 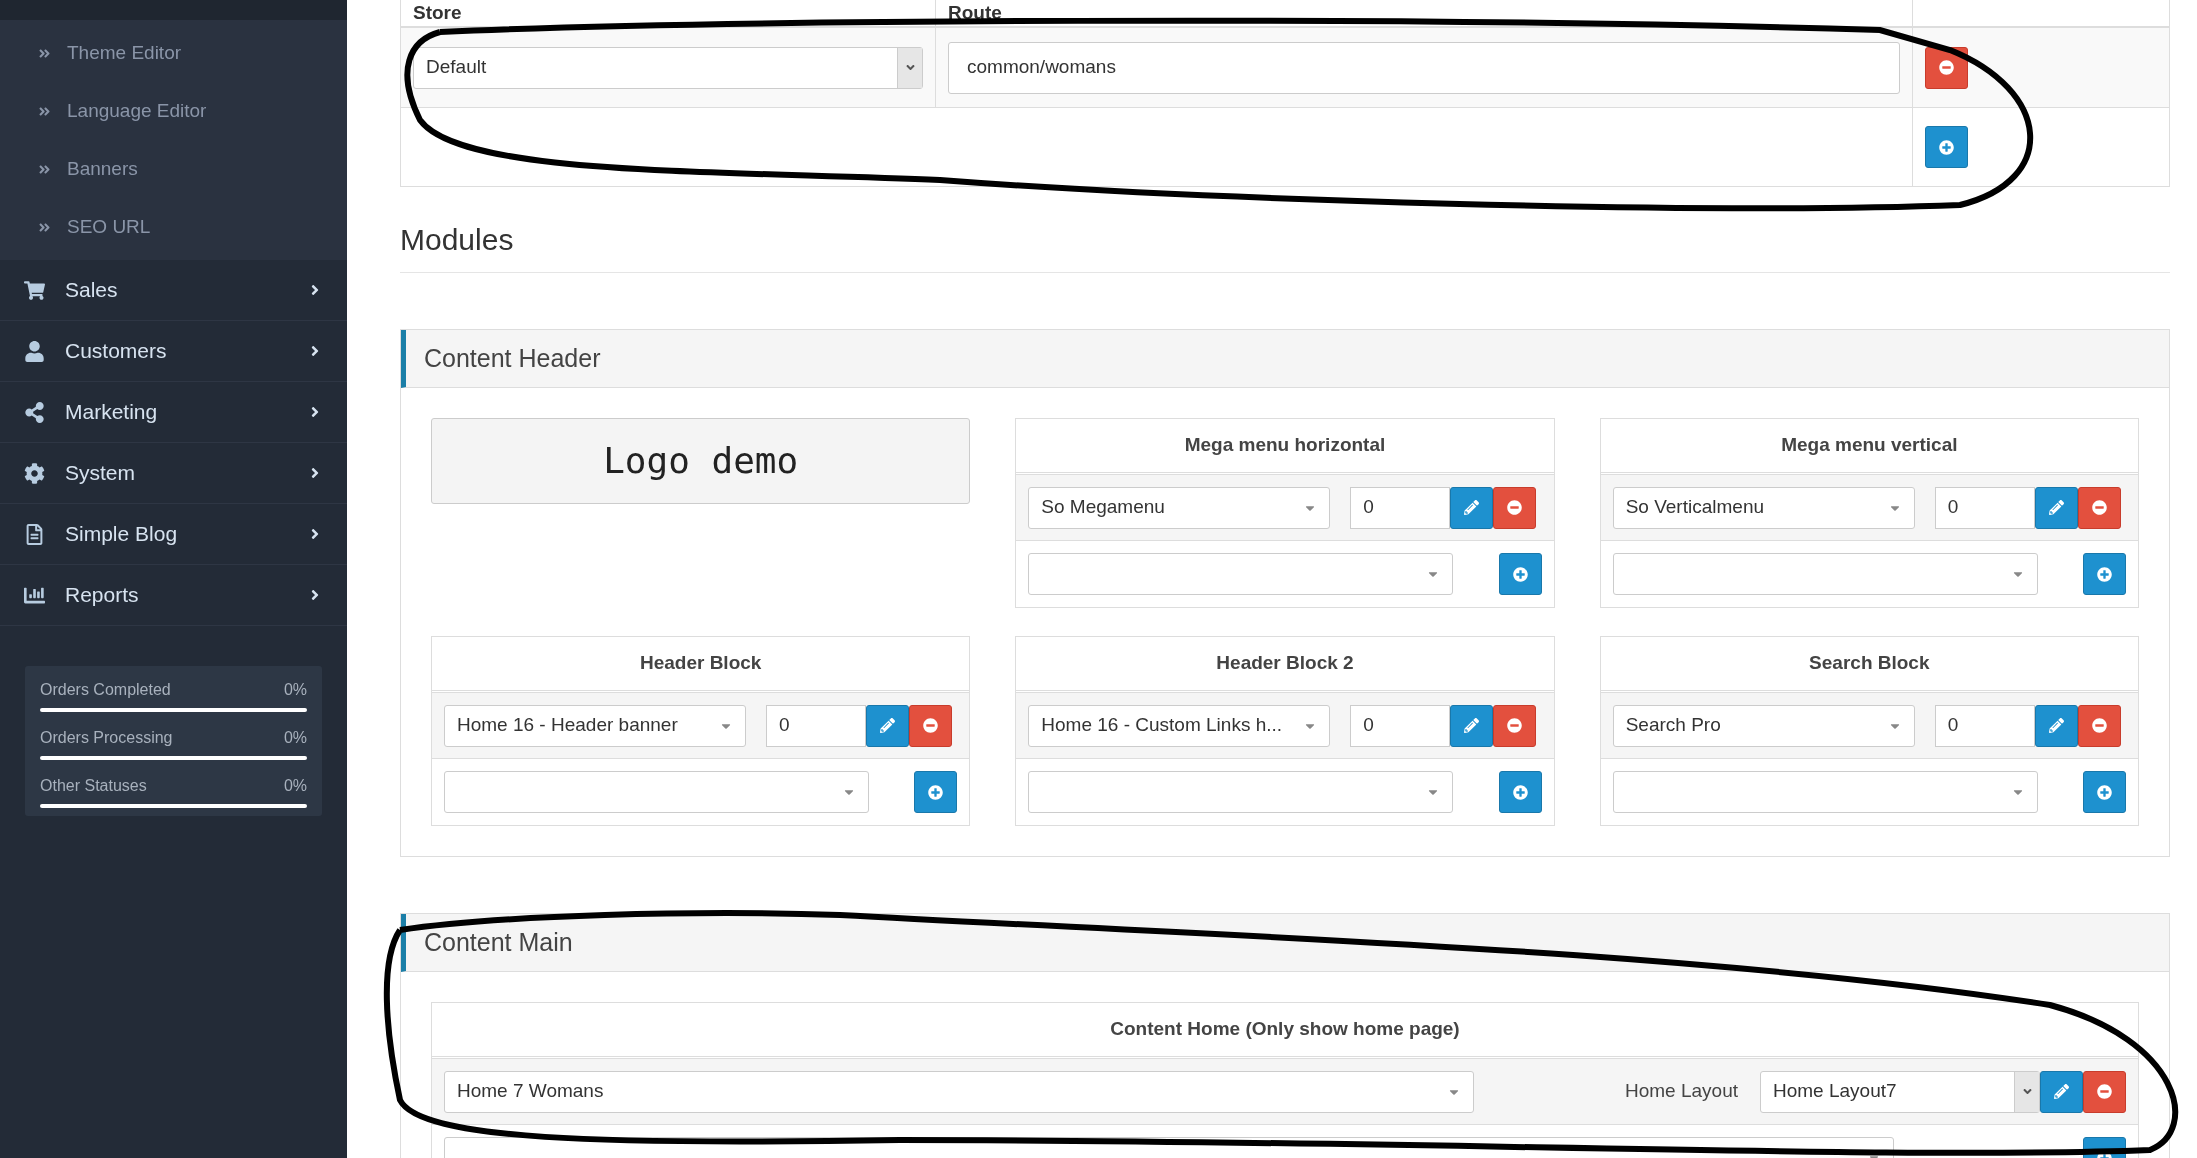 I want to click on sidebar-subitem: Theme Editor, so click(x=173, y=53).